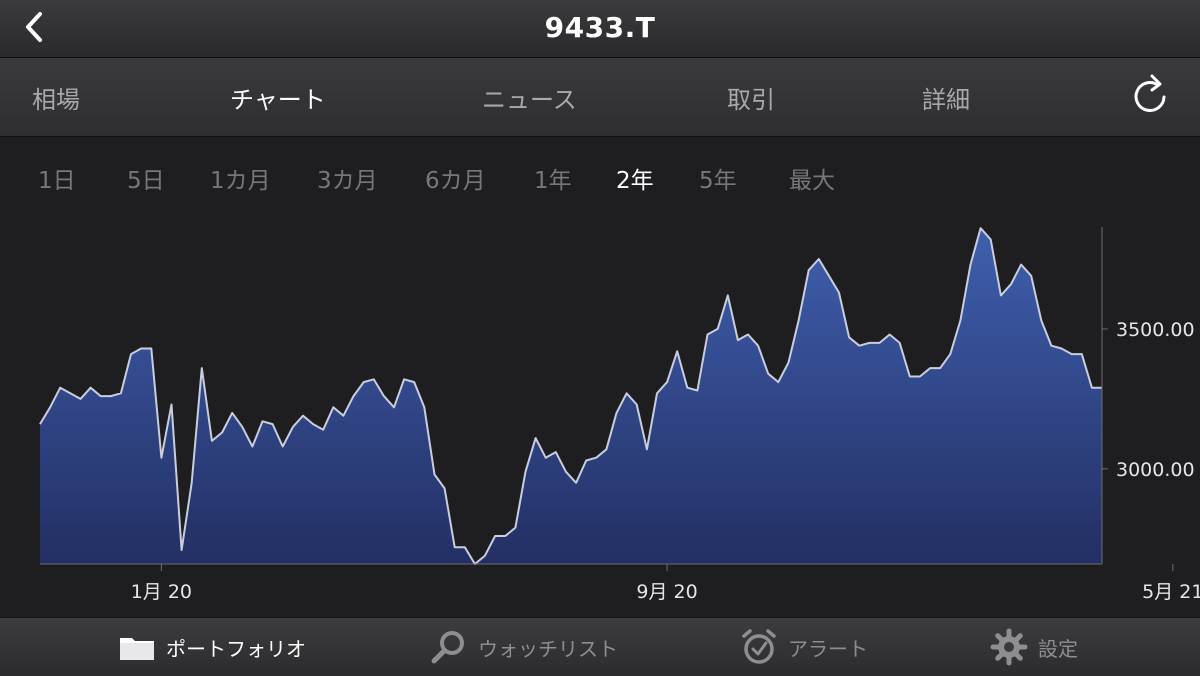 The width and height of the screenshot is (1200, 676). I want to click on folder-icon, so click(137, 649).